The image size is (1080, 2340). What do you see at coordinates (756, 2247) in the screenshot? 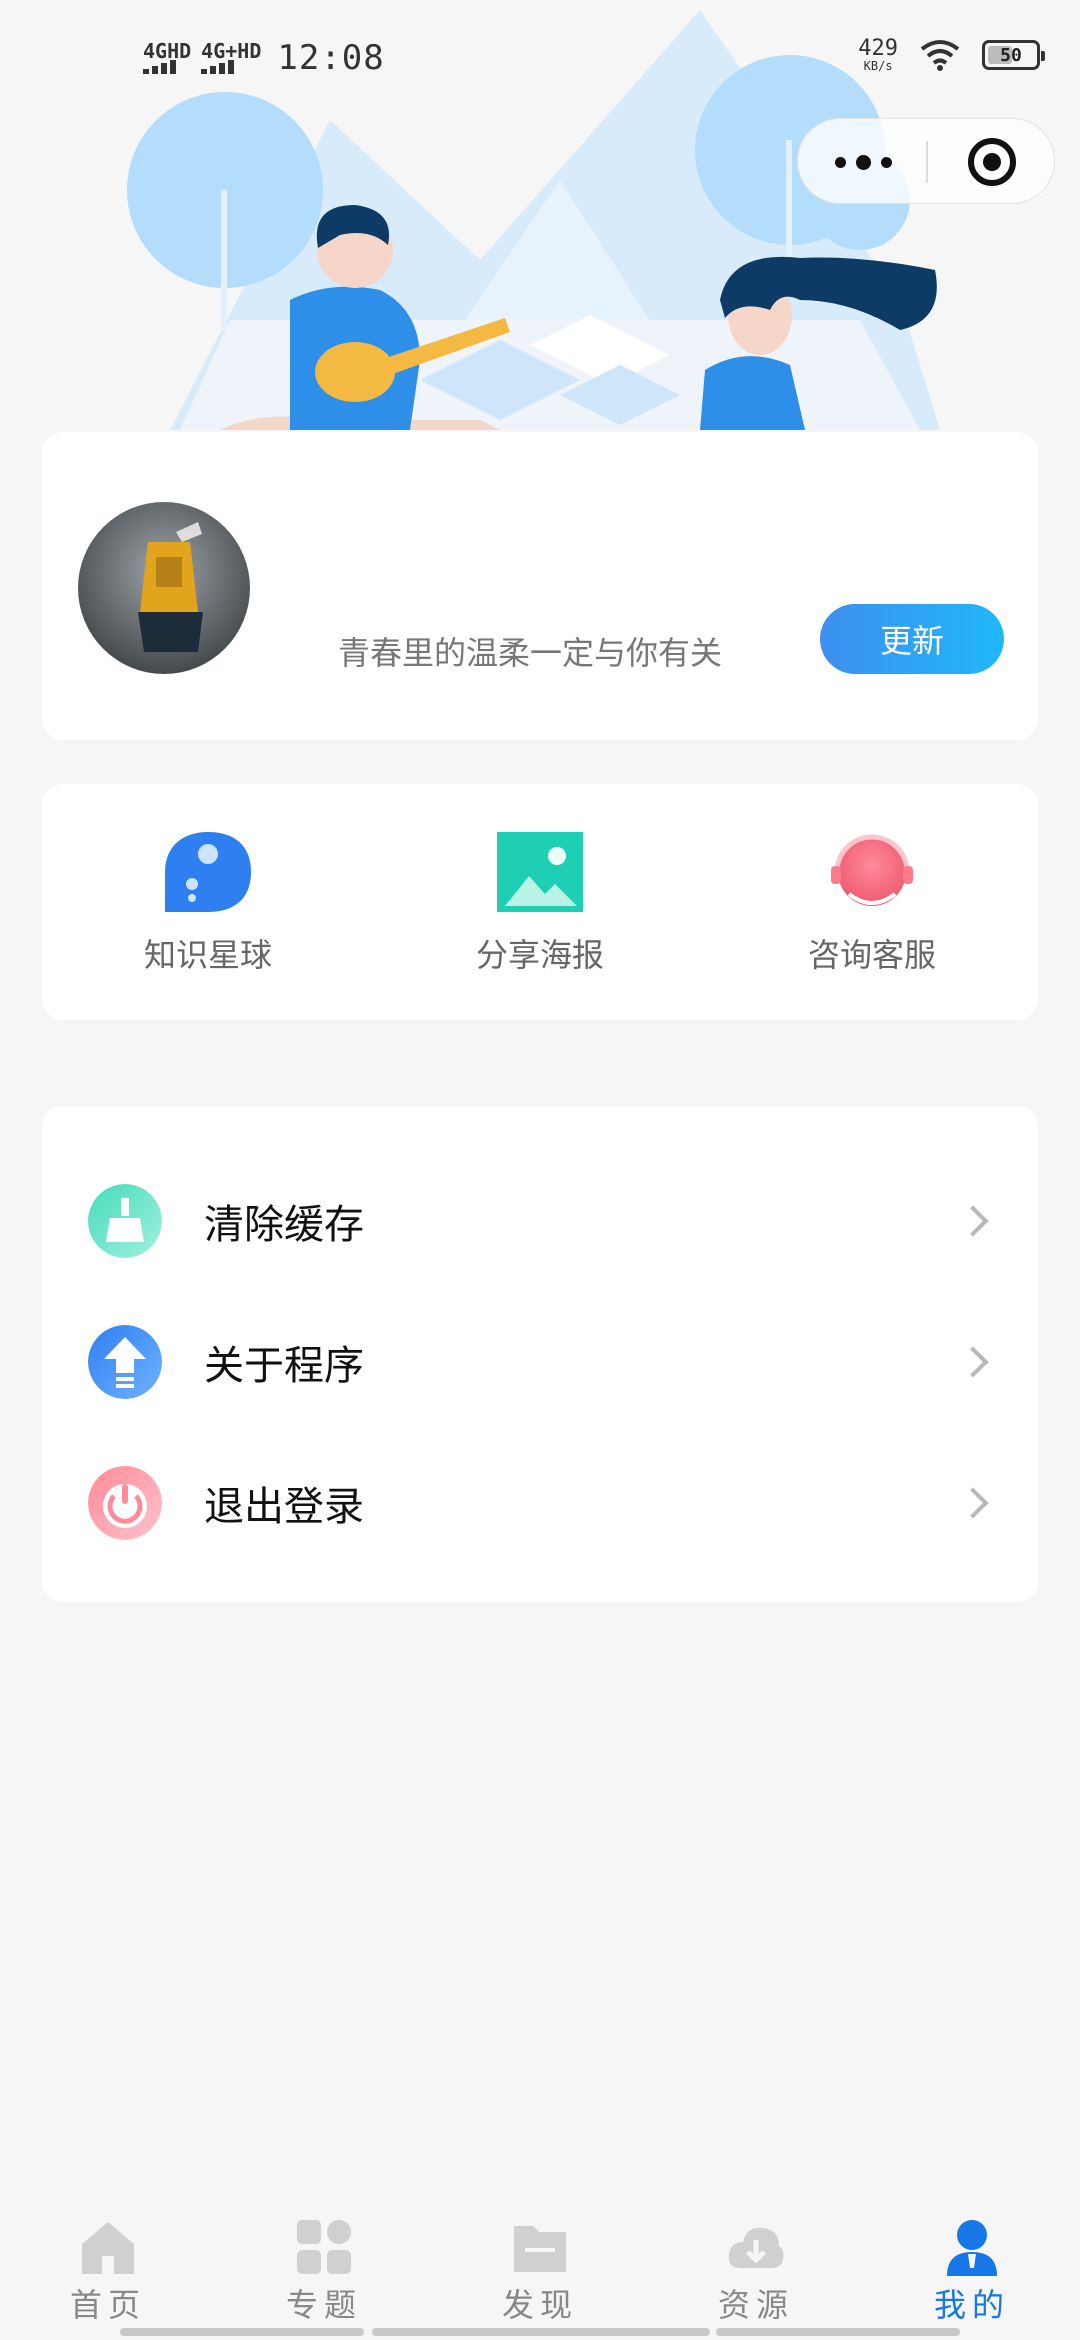
I see `cloud-download-icon` at bounding box center [756, 2247].